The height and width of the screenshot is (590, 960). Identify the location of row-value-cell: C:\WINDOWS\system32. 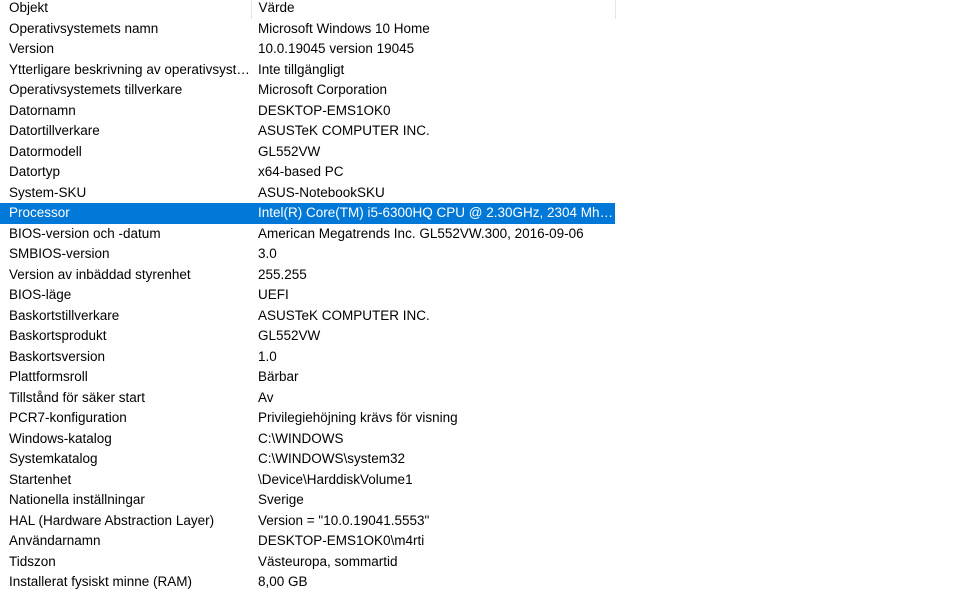
(332, 459).